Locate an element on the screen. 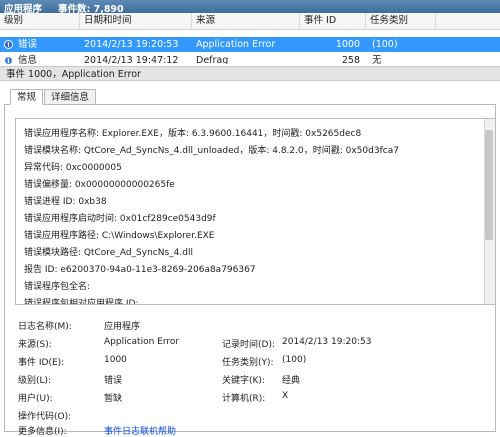 The height and width of the screenshot is (437, 500). user-value: 暂缺 is located at coordinates (113, 399).